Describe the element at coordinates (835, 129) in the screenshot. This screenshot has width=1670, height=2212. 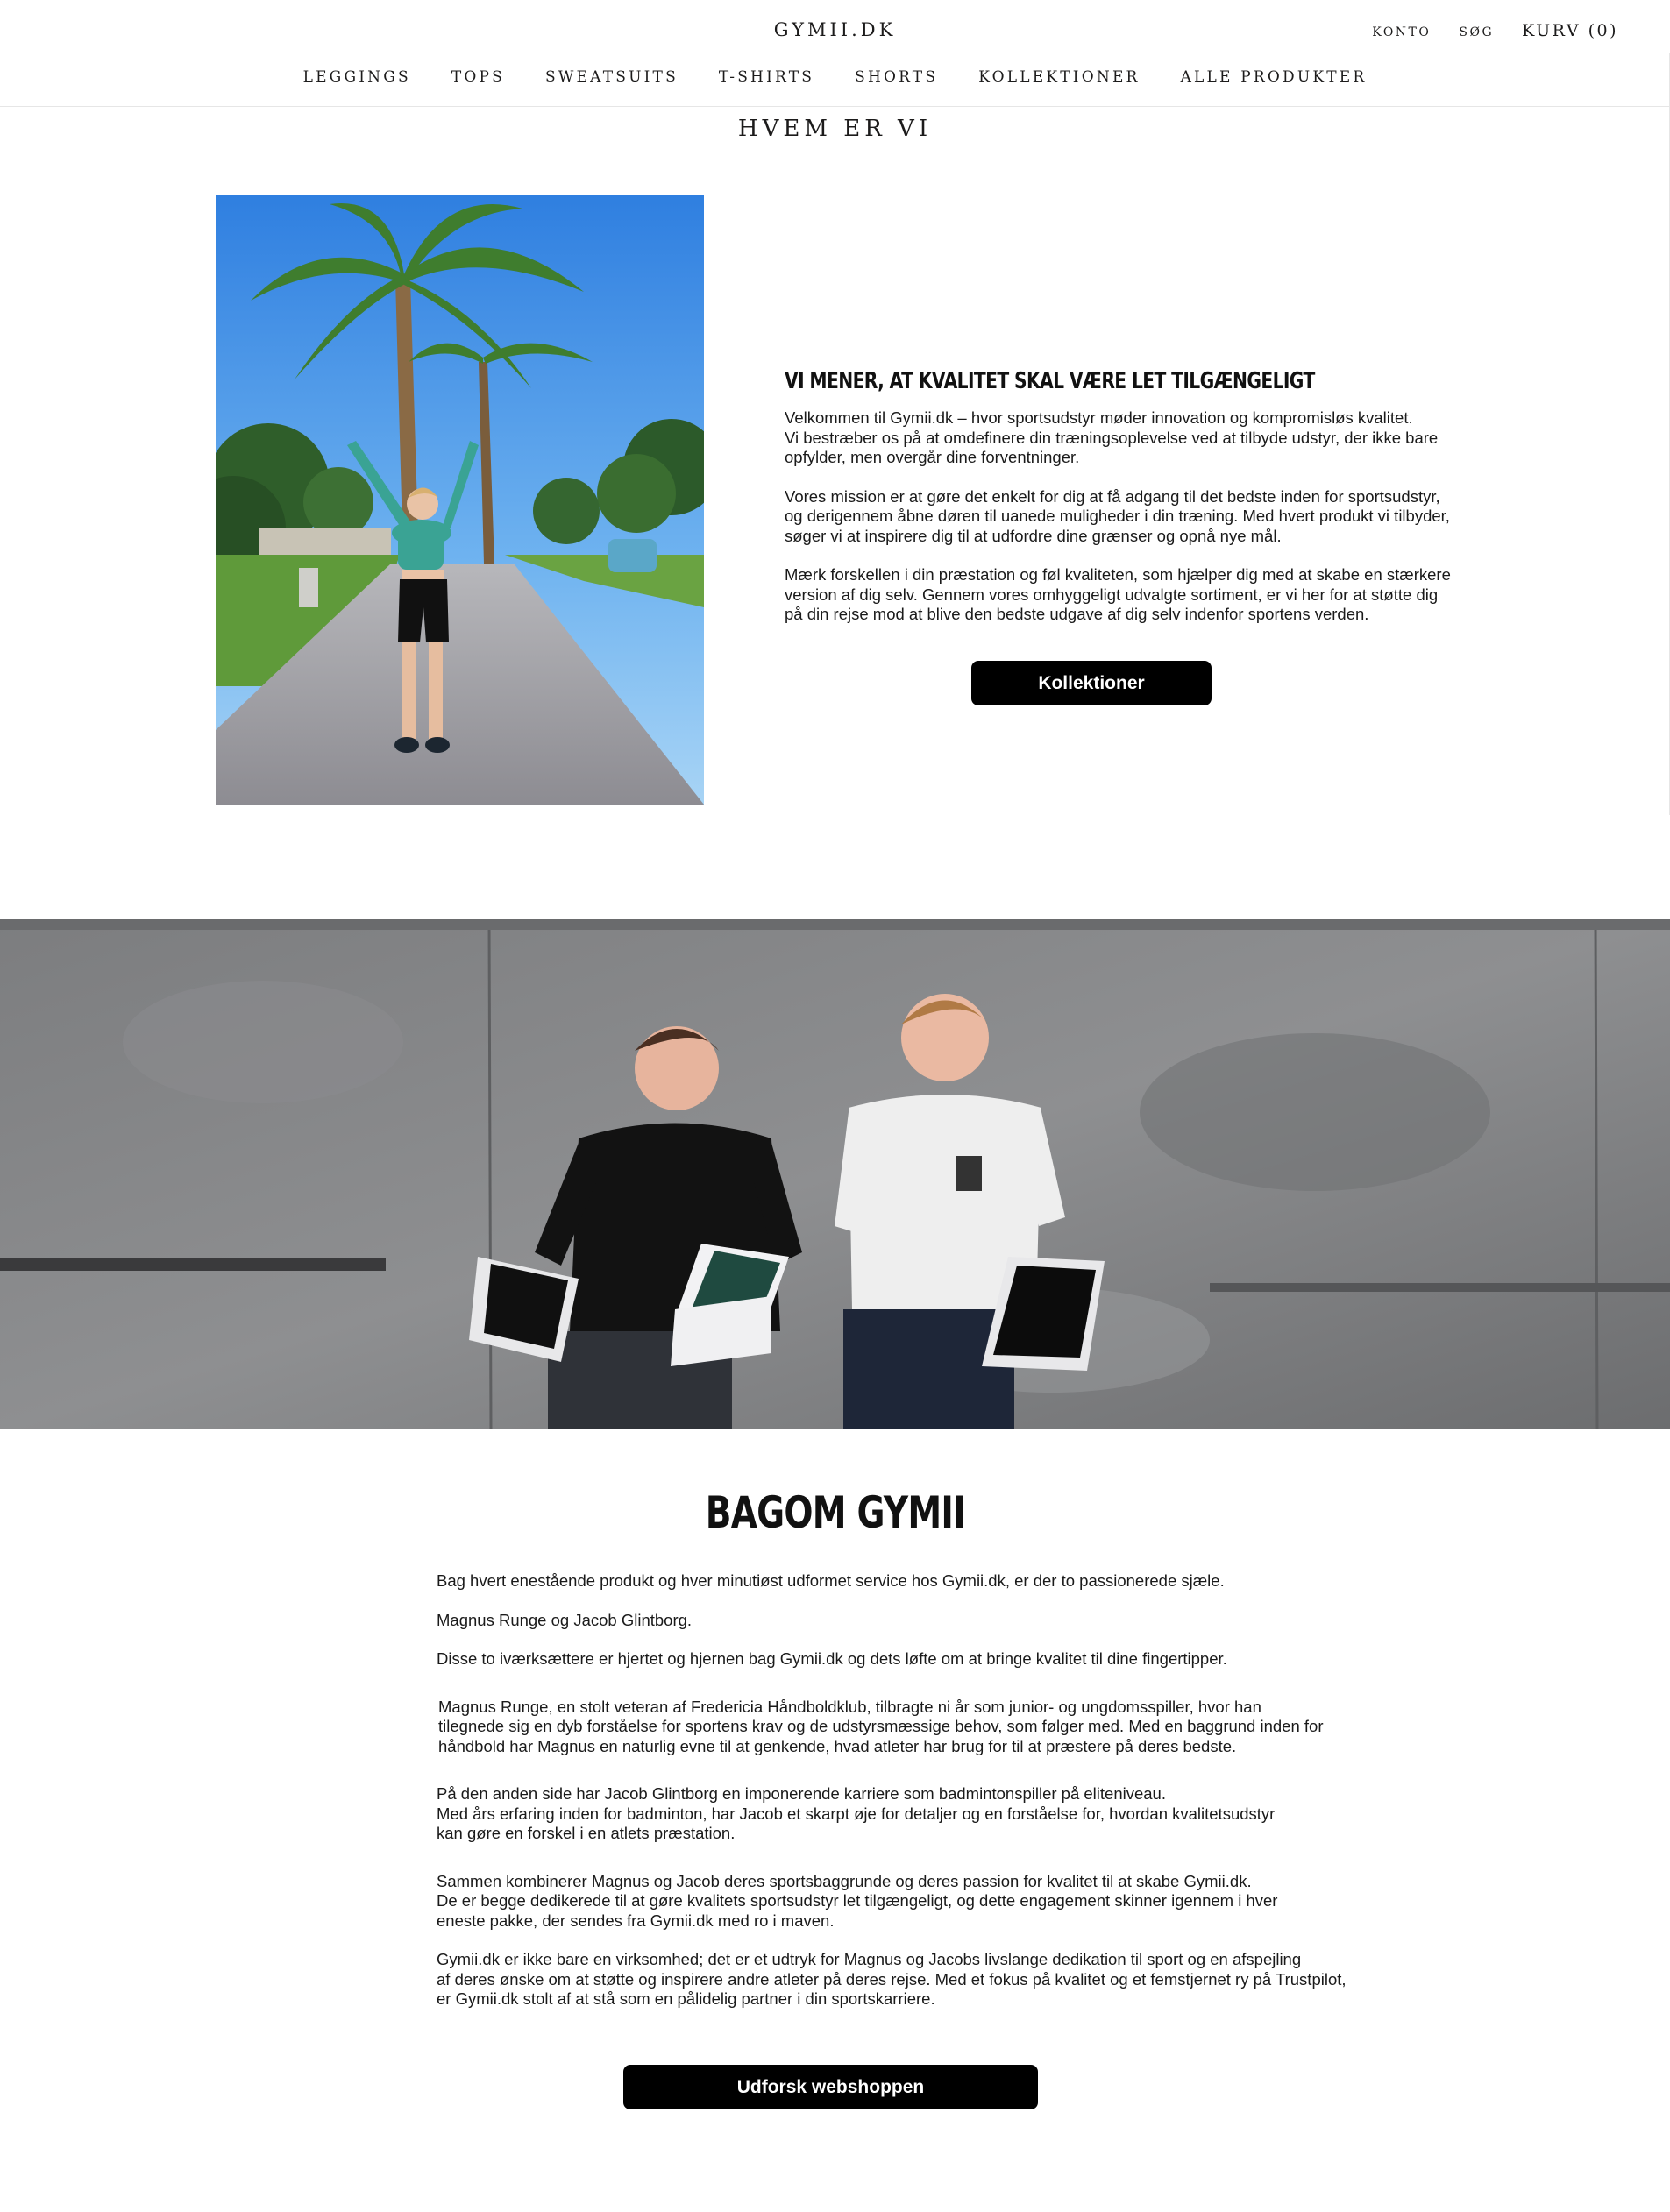
I see `page-title: HVEM ER VI` at that location.